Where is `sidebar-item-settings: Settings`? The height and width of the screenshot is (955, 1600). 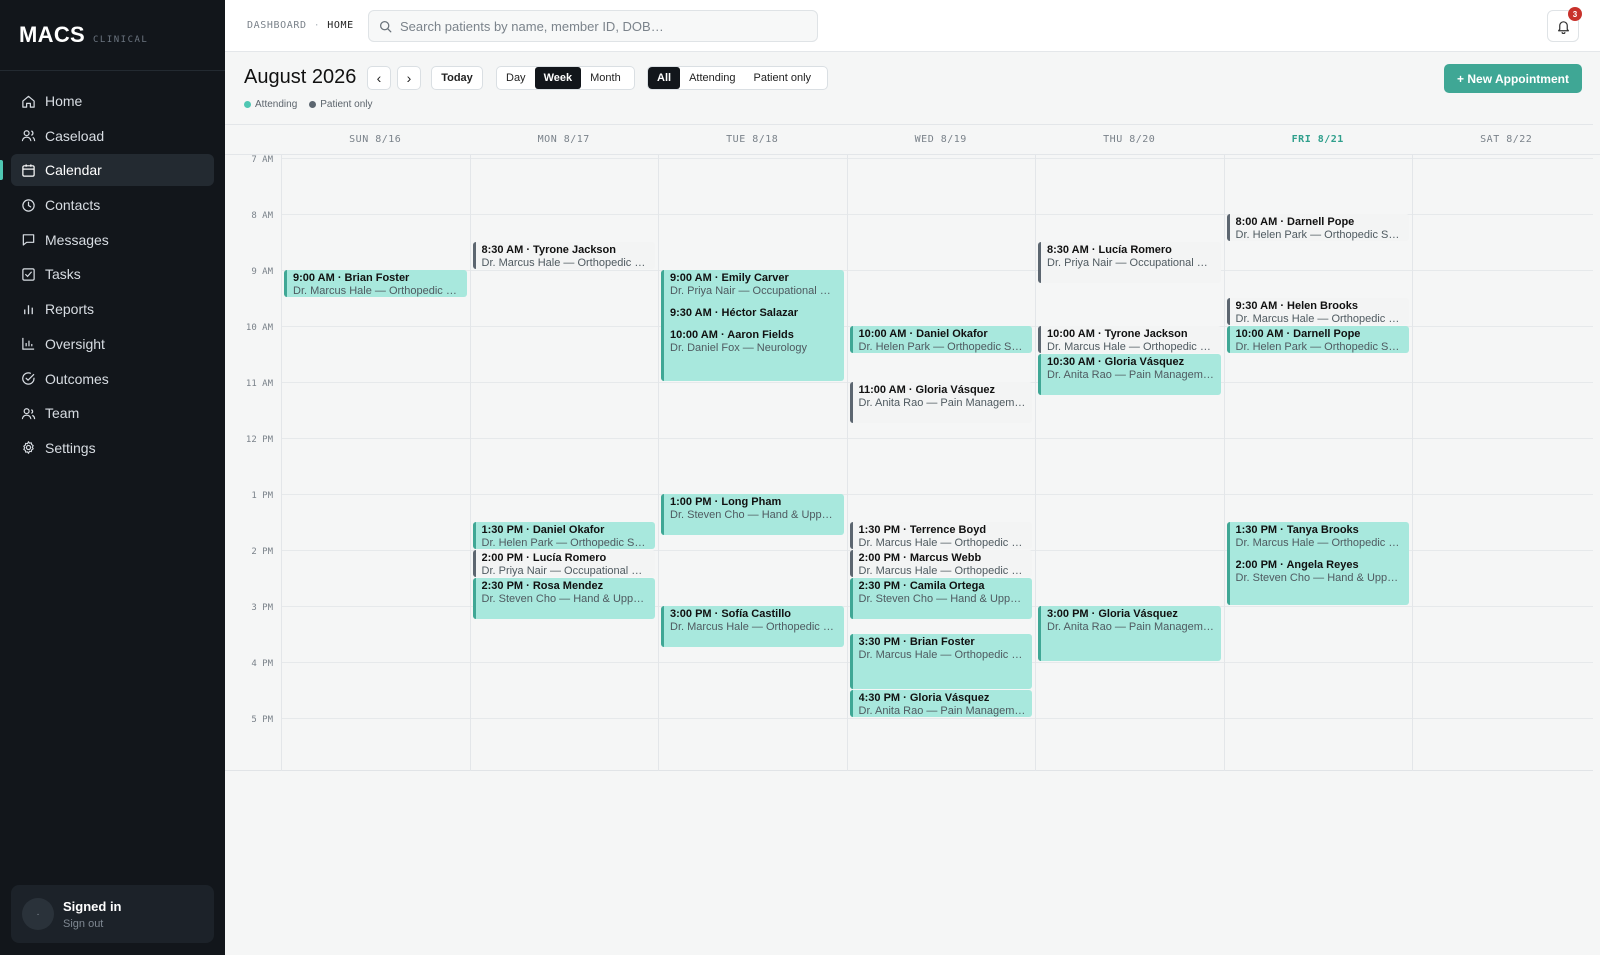 sidebar-item-settings: Settings is located at coordinates (112, 448).